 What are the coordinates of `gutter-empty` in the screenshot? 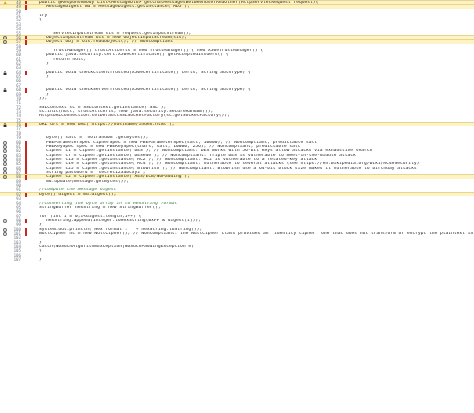 It's located at (5, 260).